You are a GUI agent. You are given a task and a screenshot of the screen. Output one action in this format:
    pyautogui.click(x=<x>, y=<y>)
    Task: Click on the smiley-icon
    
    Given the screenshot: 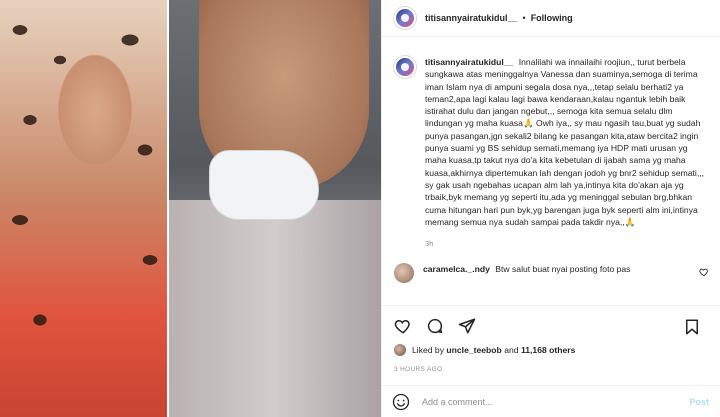 What is the action you would take?
    pyautogui.click(x=401, y=402)
    